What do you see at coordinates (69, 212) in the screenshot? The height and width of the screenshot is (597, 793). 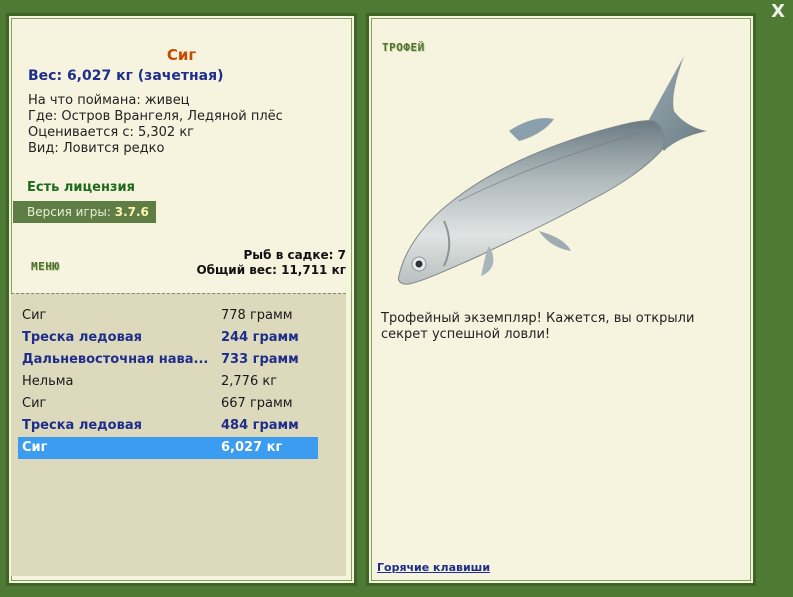 I see `version-label: Версия игры:` at bounding box center [69, 212].